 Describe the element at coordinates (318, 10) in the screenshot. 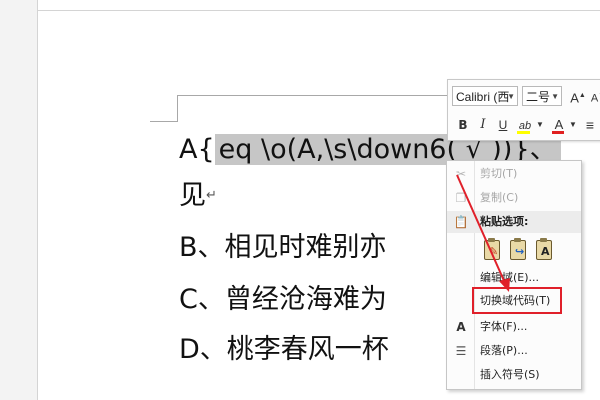

I see `page-top-edge` at that location.